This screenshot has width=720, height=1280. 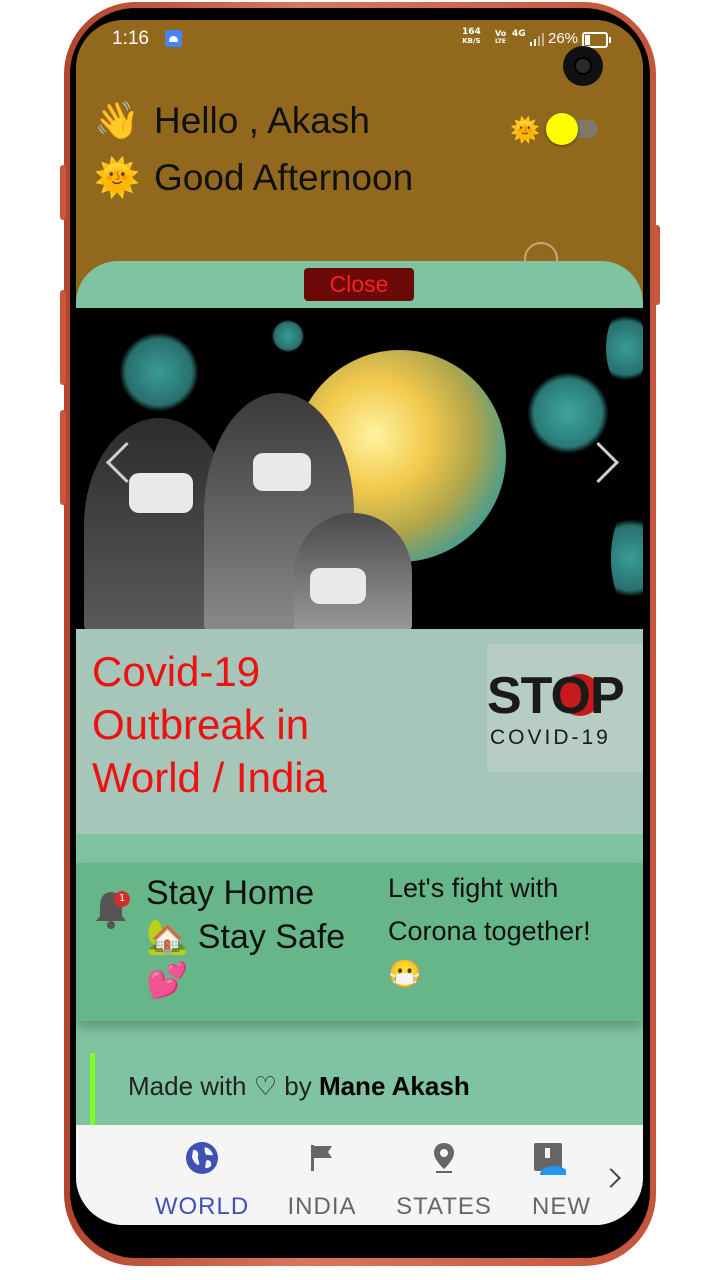 What do you see at coordinates (519, 34) in the screenshot?
I see `network-type: 4G` at bounding box center [519, 34].